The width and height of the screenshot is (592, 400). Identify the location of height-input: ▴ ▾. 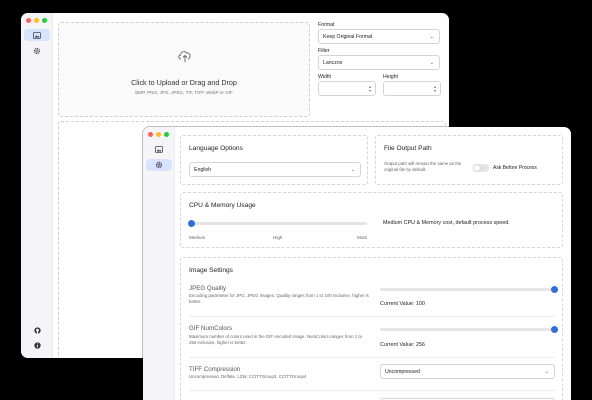
(412, 88).